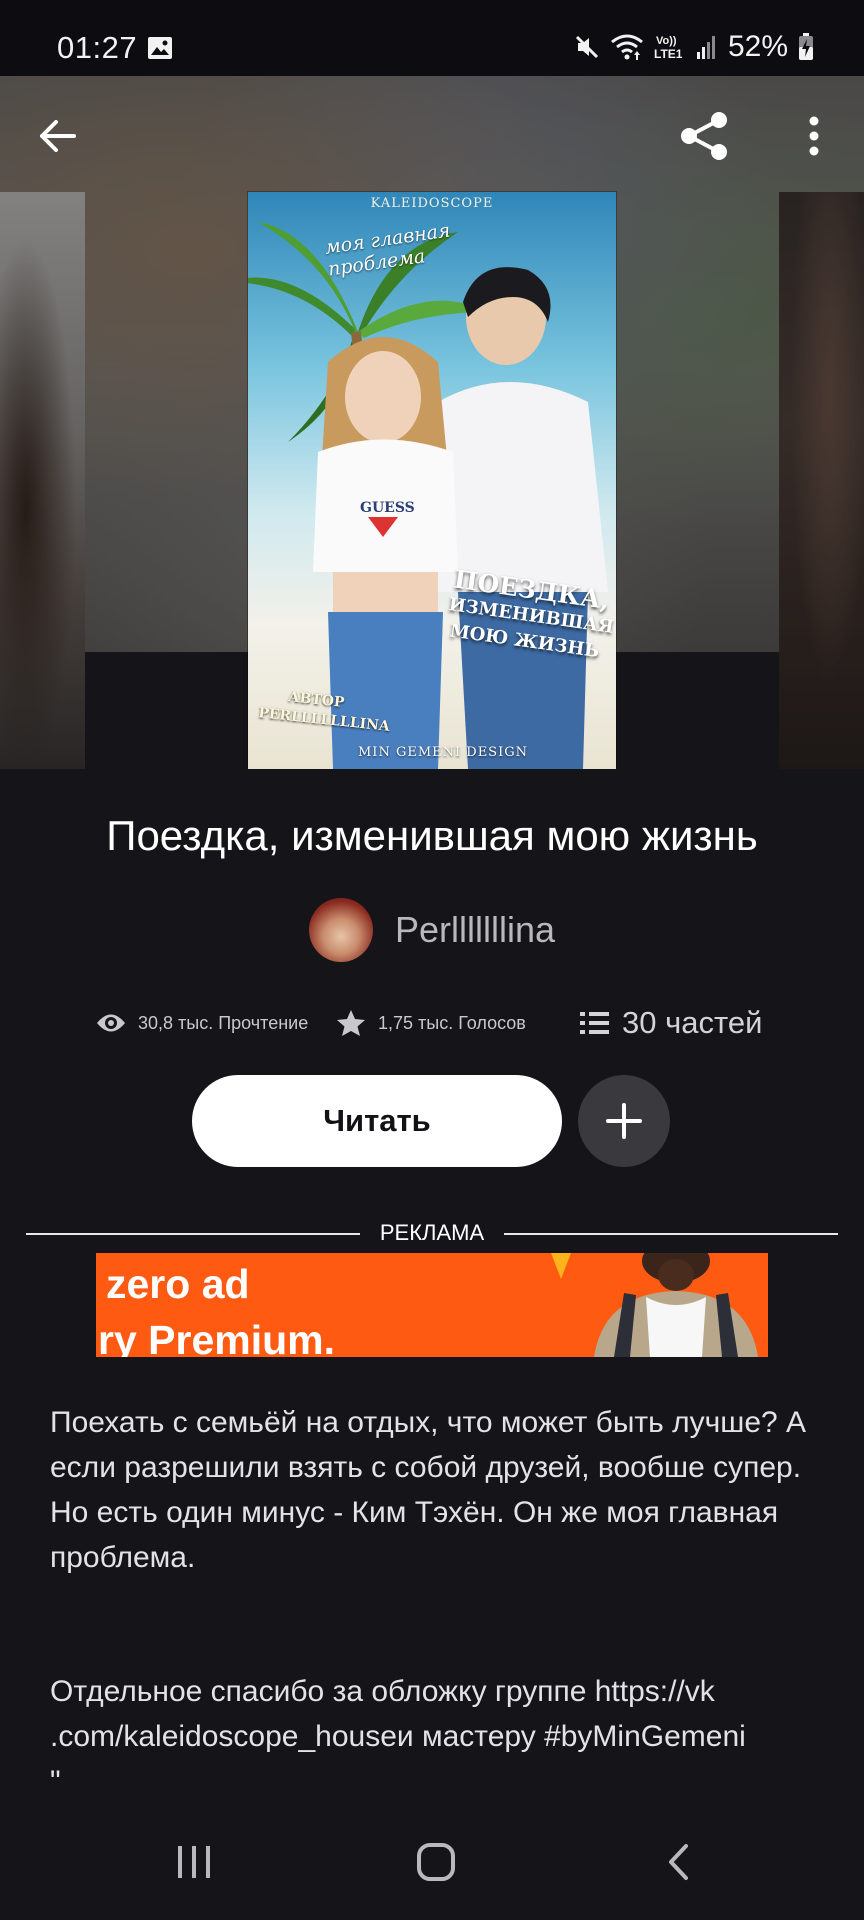 This screenshot has height=1920, width=864. I want to click on plus-icon, so click(624, 1121).